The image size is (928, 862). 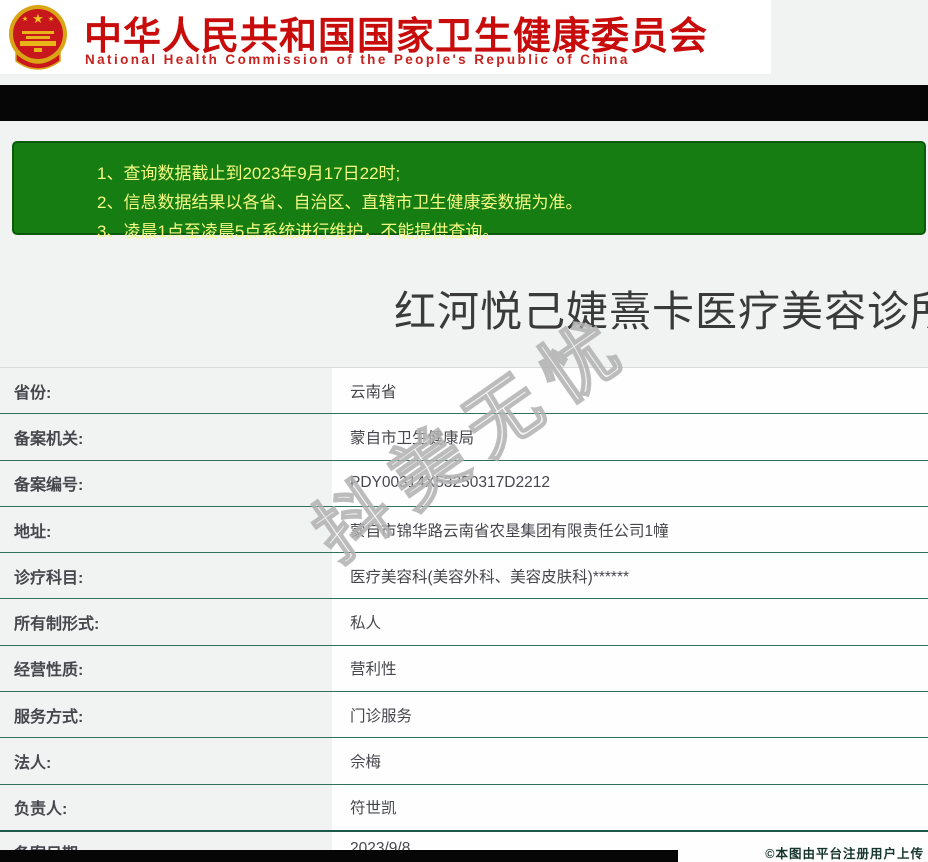 What do you see at coordinates (33, 764) in the screenshot?
I see `row-label: 法人:` at bounding box center [33, 764].